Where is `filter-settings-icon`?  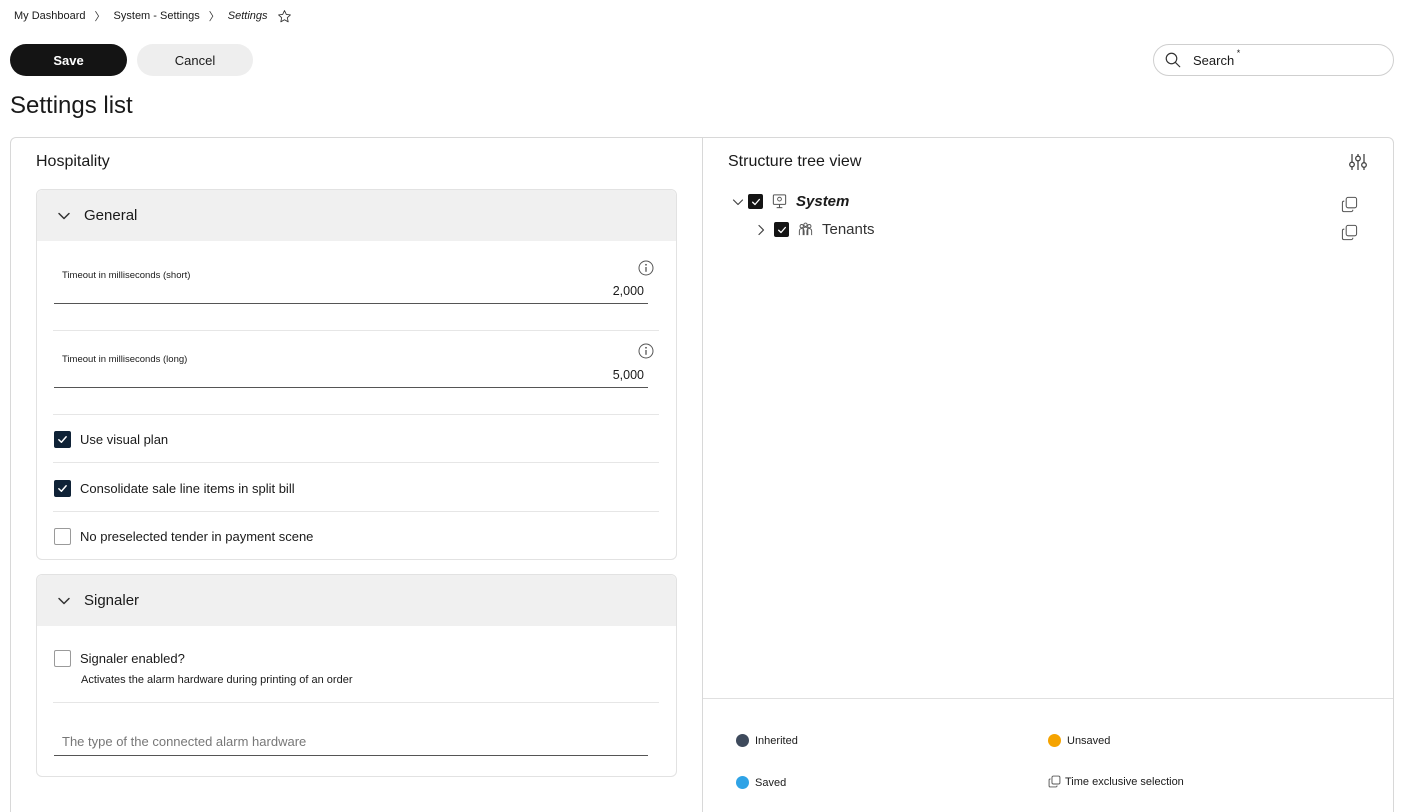
filter-settings-icon is located at coordinates (1358, 162).